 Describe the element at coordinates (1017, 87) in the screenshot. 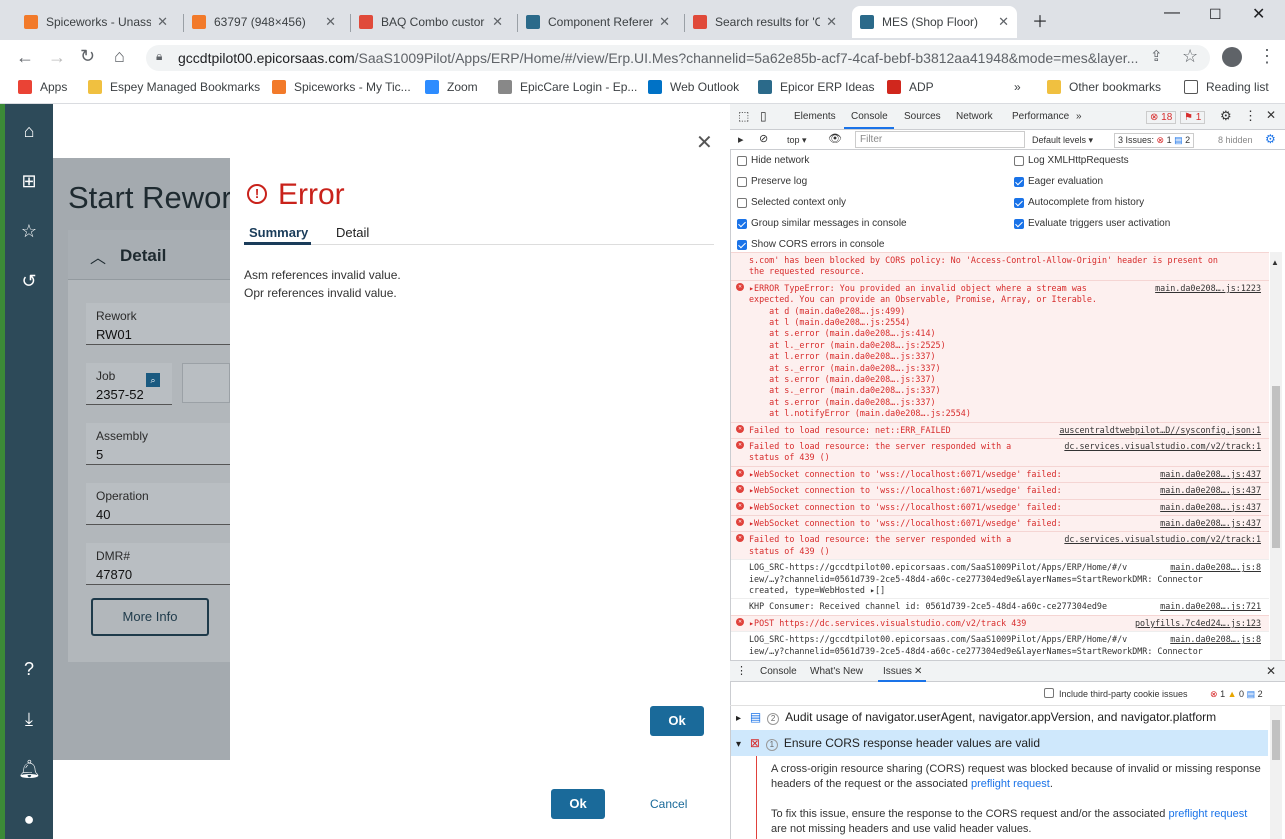

I see `bookmarks-chevron-icon: »` at that location.